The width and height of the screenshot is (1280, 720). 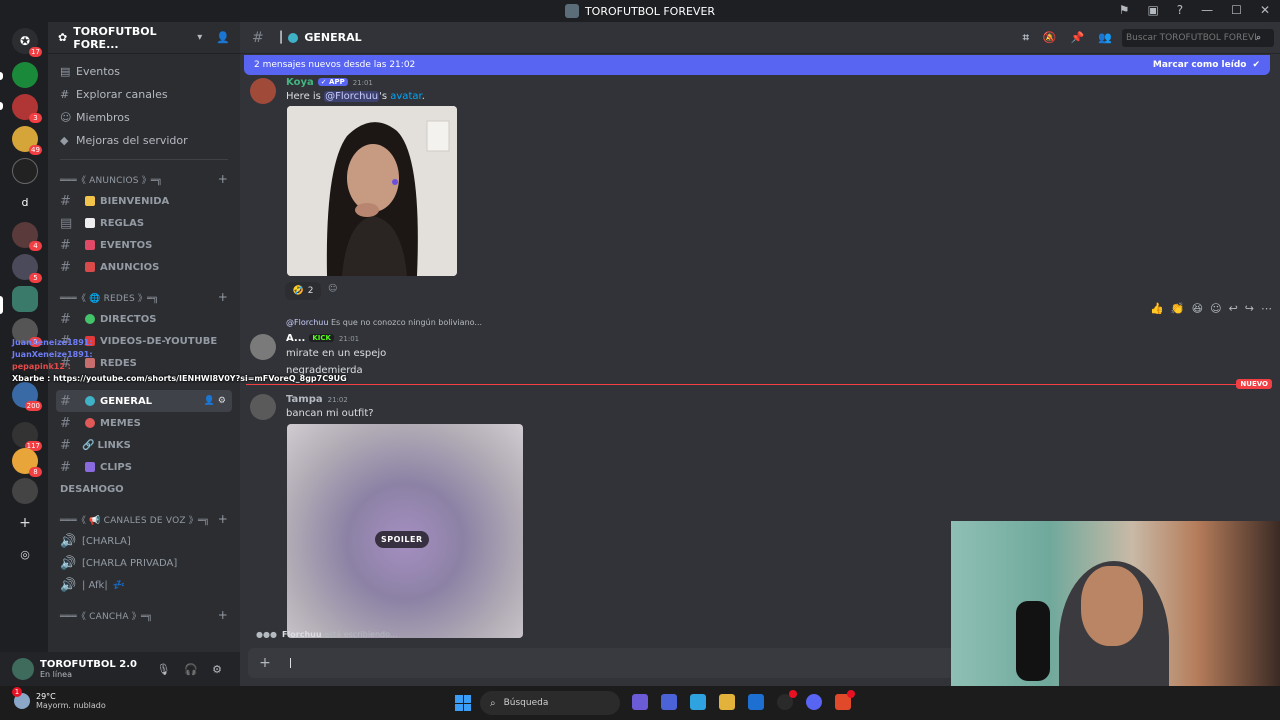 What do you see at coordinates (760, 38) in the screenshot?
I see `channel-header: # ┃ GENERAL ⌗ 🔕 📌 👥 ⌕` at bounding box center [760, 38].